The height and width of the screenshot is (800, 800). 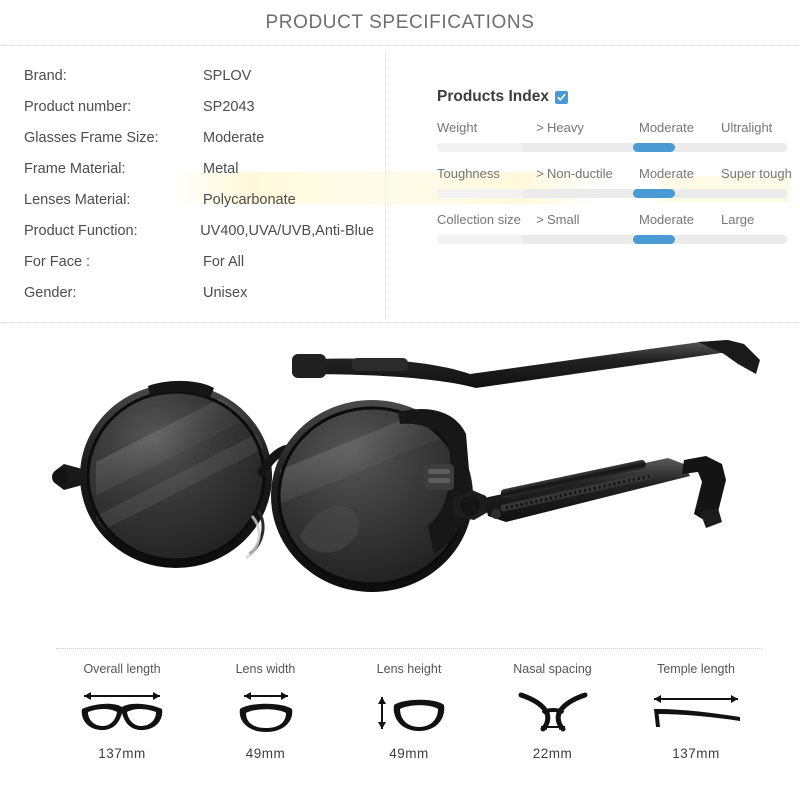 I want to click on spec-label: Gender:, so click(x=50, y=292).